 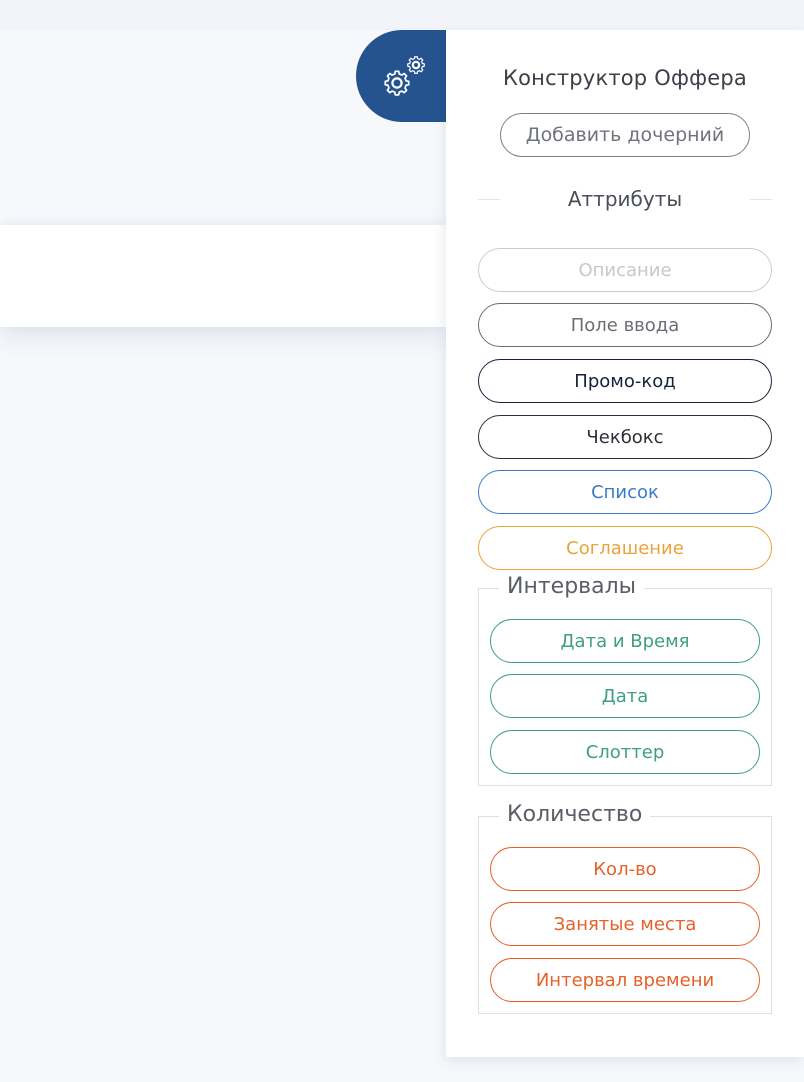 What do you see at coordinates (625, 548) in the screenshot?
I see `agreement-button: Соглашение` at bounding box center [625, 548].